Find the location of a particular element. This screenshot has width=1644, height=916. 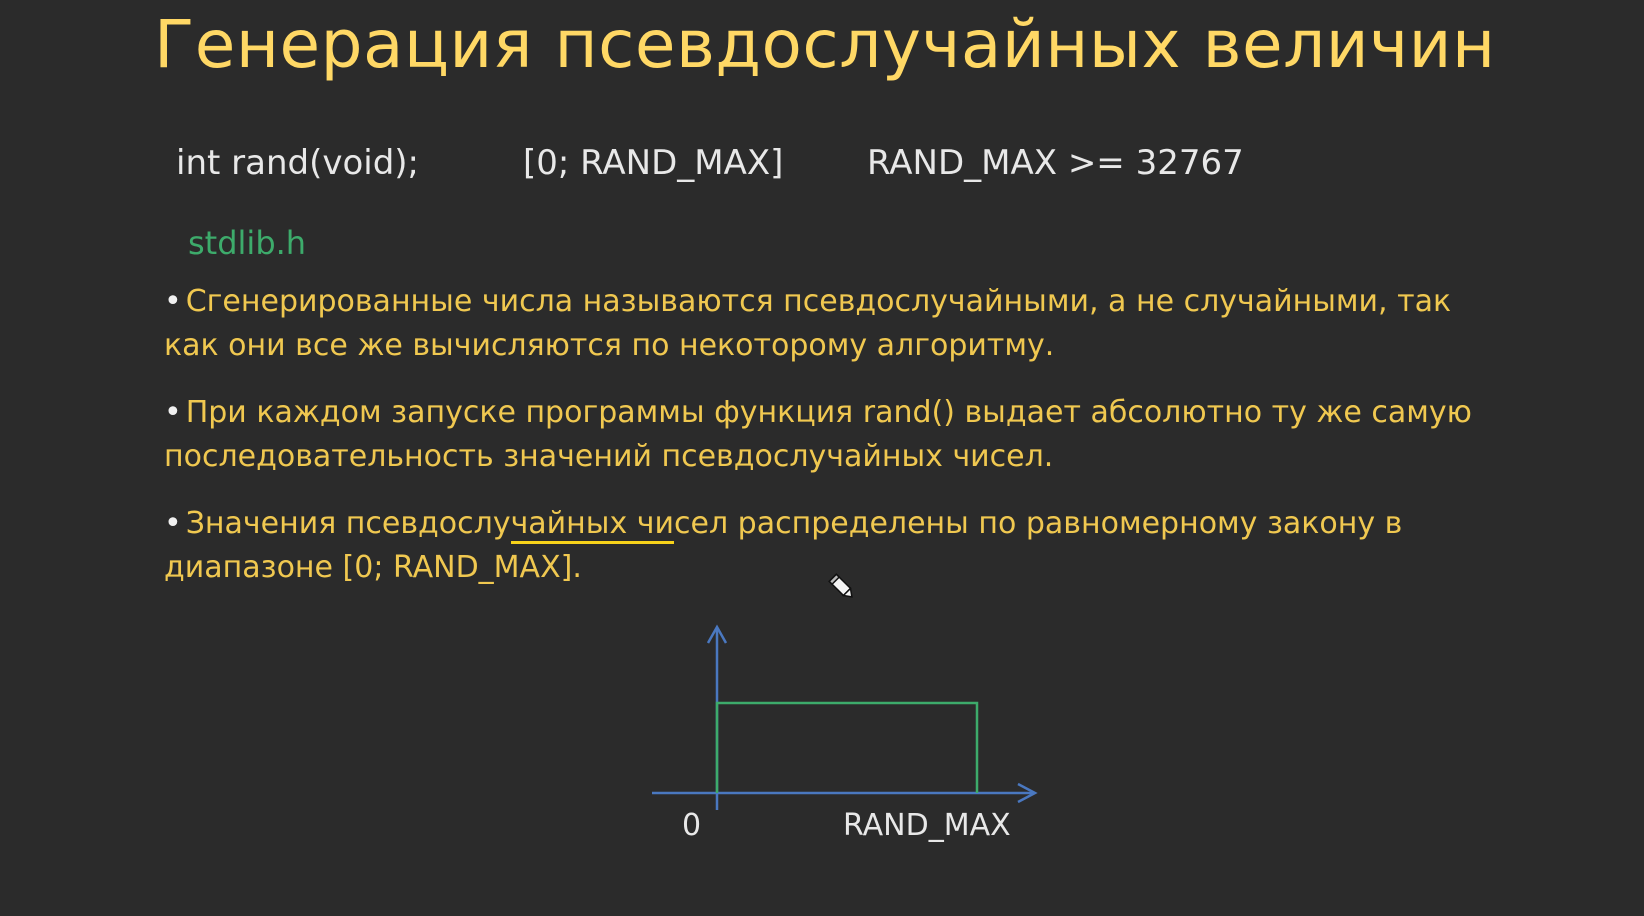

bullet-text-start: Значения псевдослу is located at coordinates (348, 523).